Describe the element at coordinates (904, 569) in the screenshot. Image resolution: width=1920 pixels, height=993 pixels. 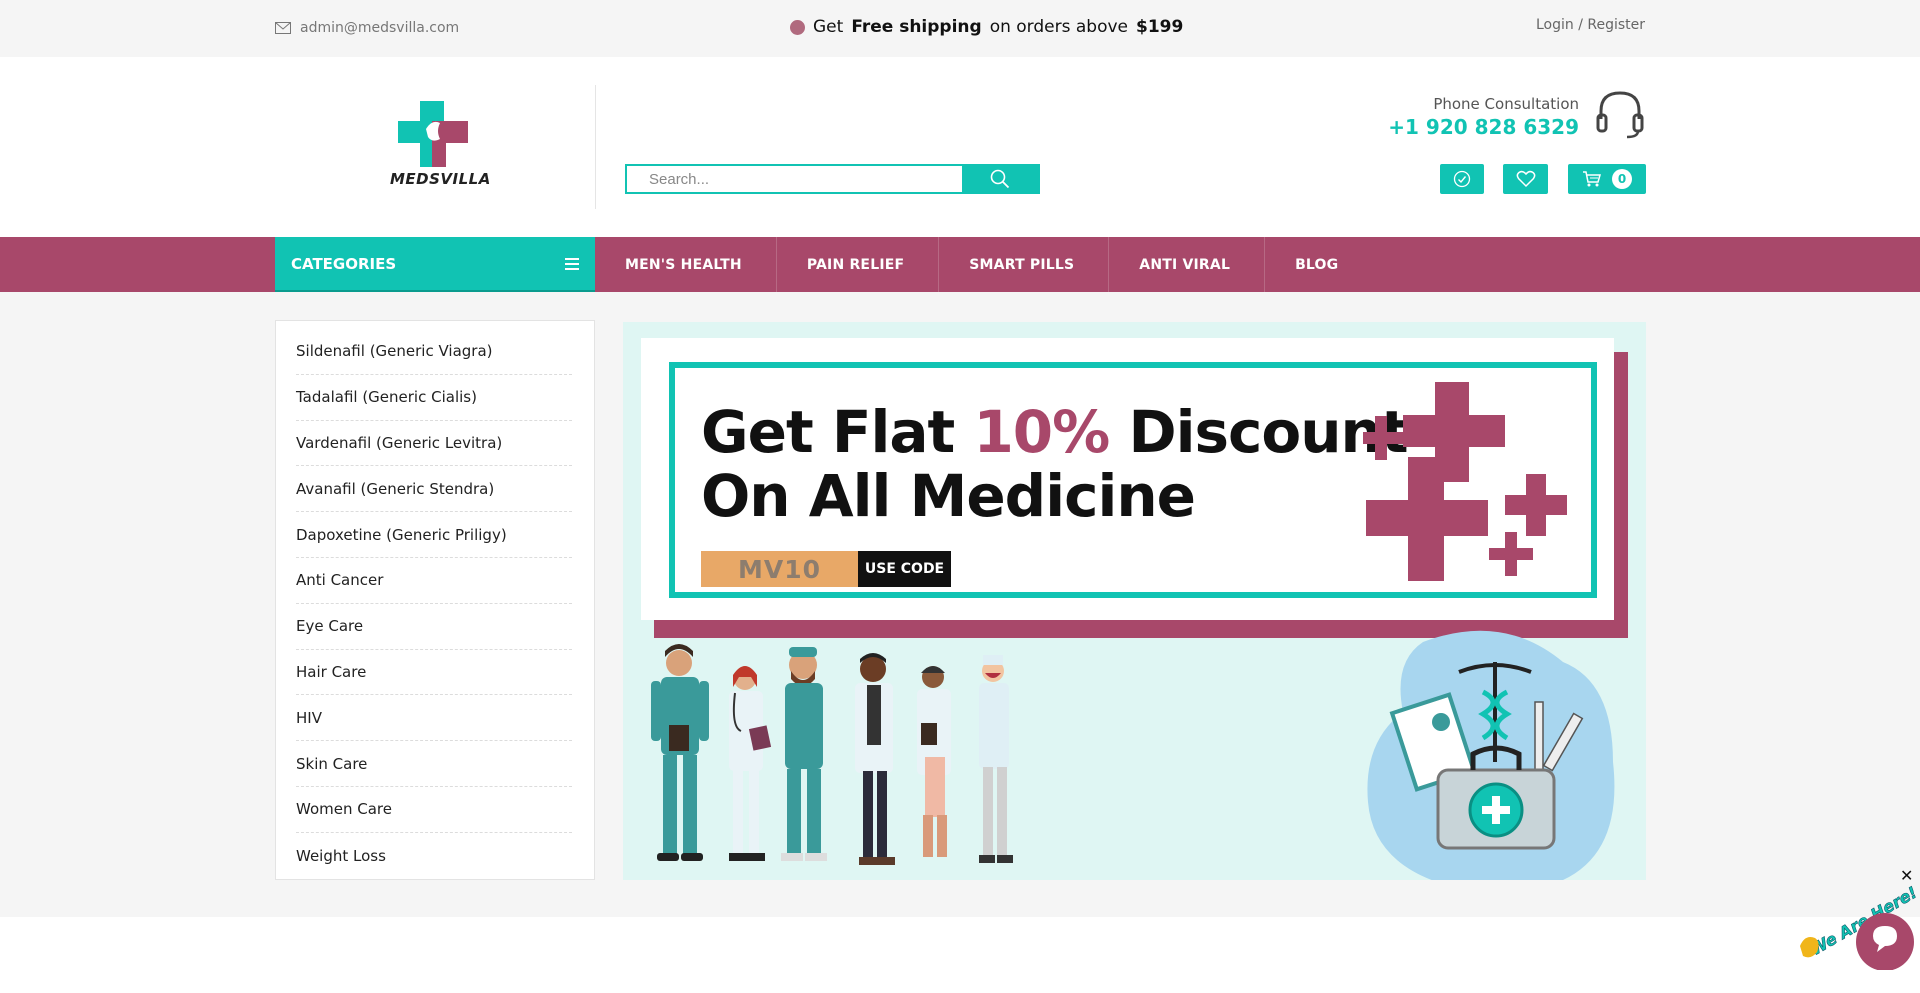
I see `use-code-label: USE CODE` at that location.